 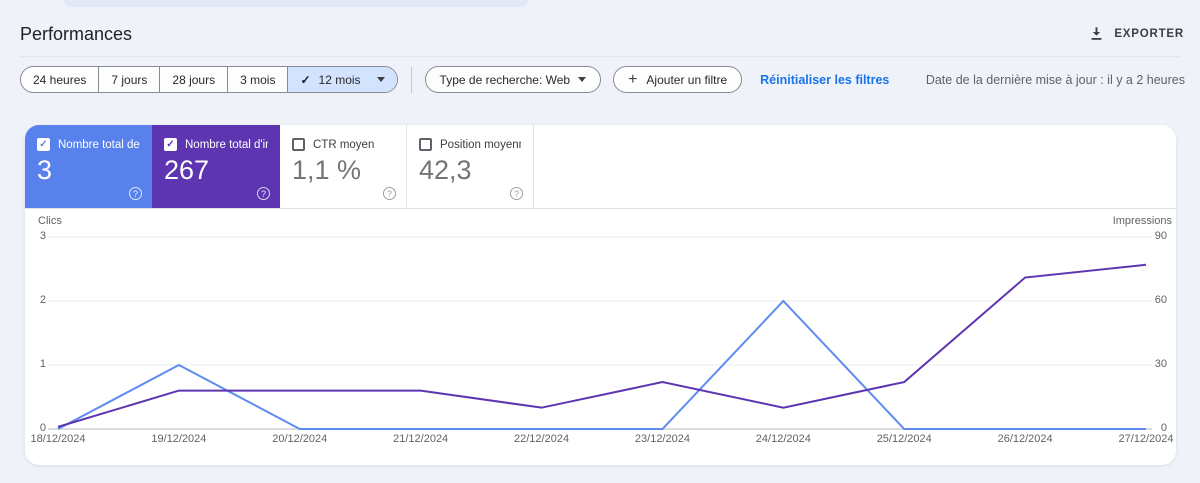 I want to click on x-axis-label: 20/12/2024, so click(x=300, y=439).